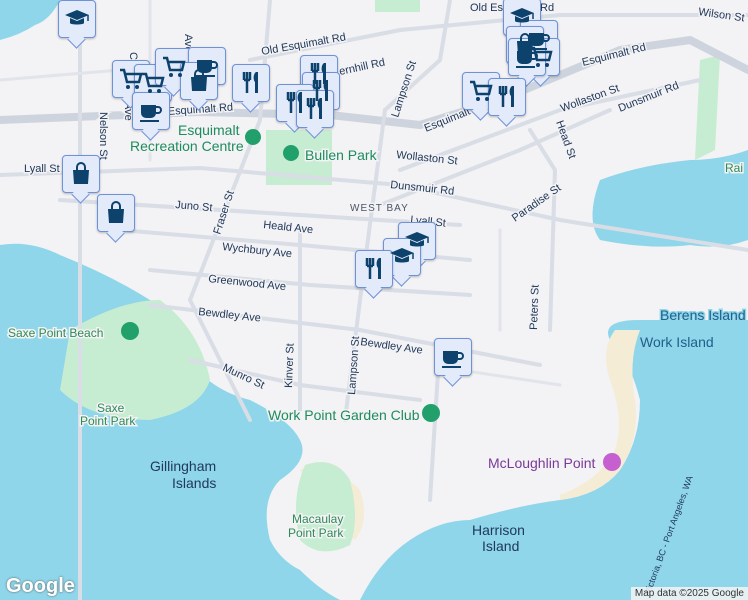  I want to click on label-old-es-rd: Rd, so click(547, 8).